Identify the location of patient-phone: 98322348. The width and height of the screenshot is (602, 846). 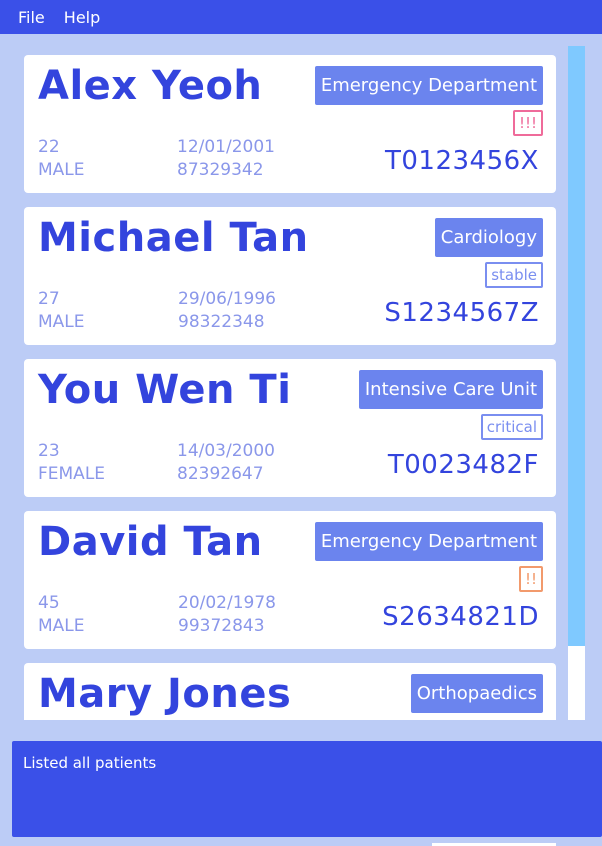
(221, 322).